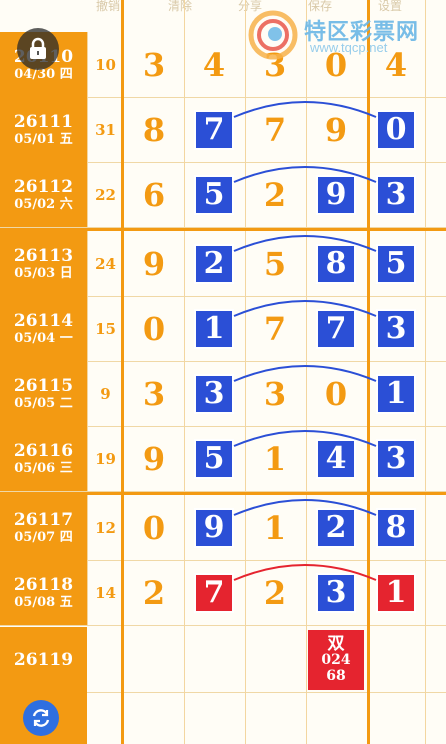 The height and width of the screenshot is (744, 446). Describe the element at coordinates (336, 644) in the screenshot. I see `prediction-parity: 双` at that location.